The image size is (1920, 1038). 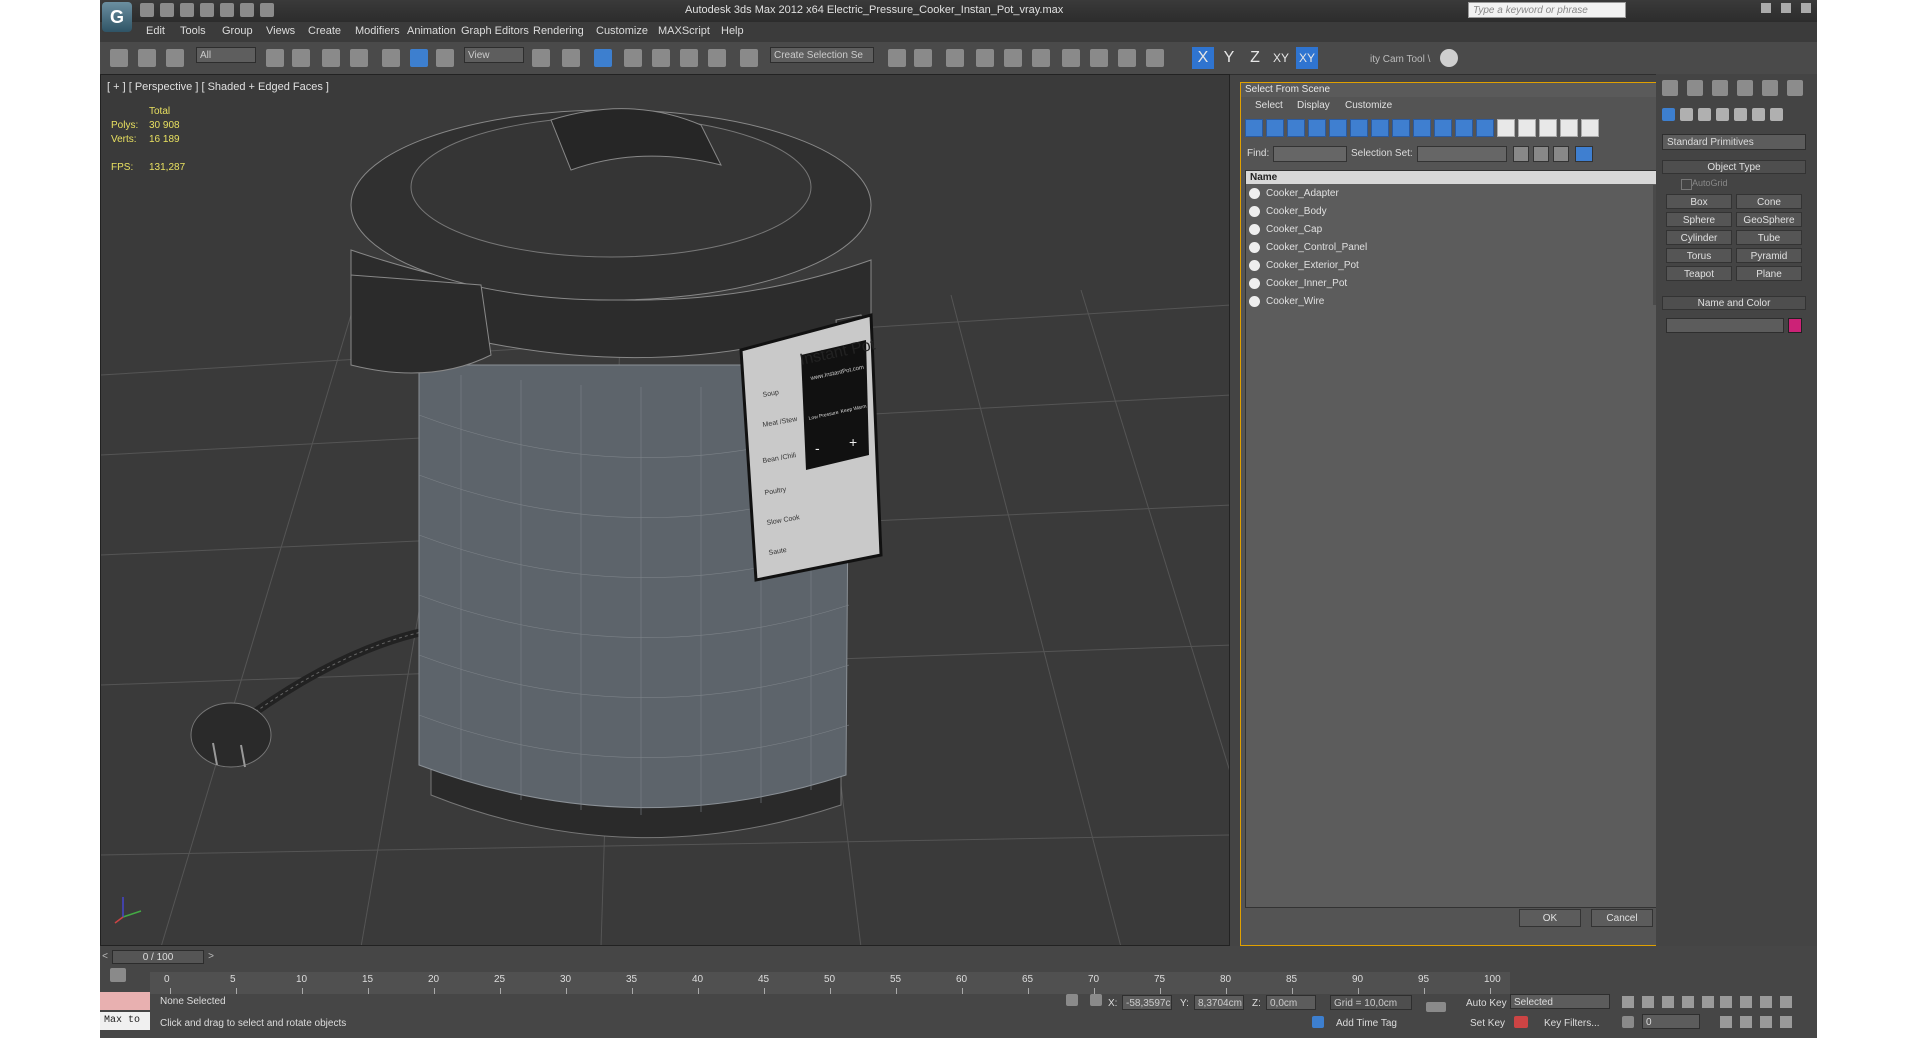 What do you see at coordinates (1668, 1002) in the screenshot?
I see `play-icon` at bounding box center [1668, 1002].